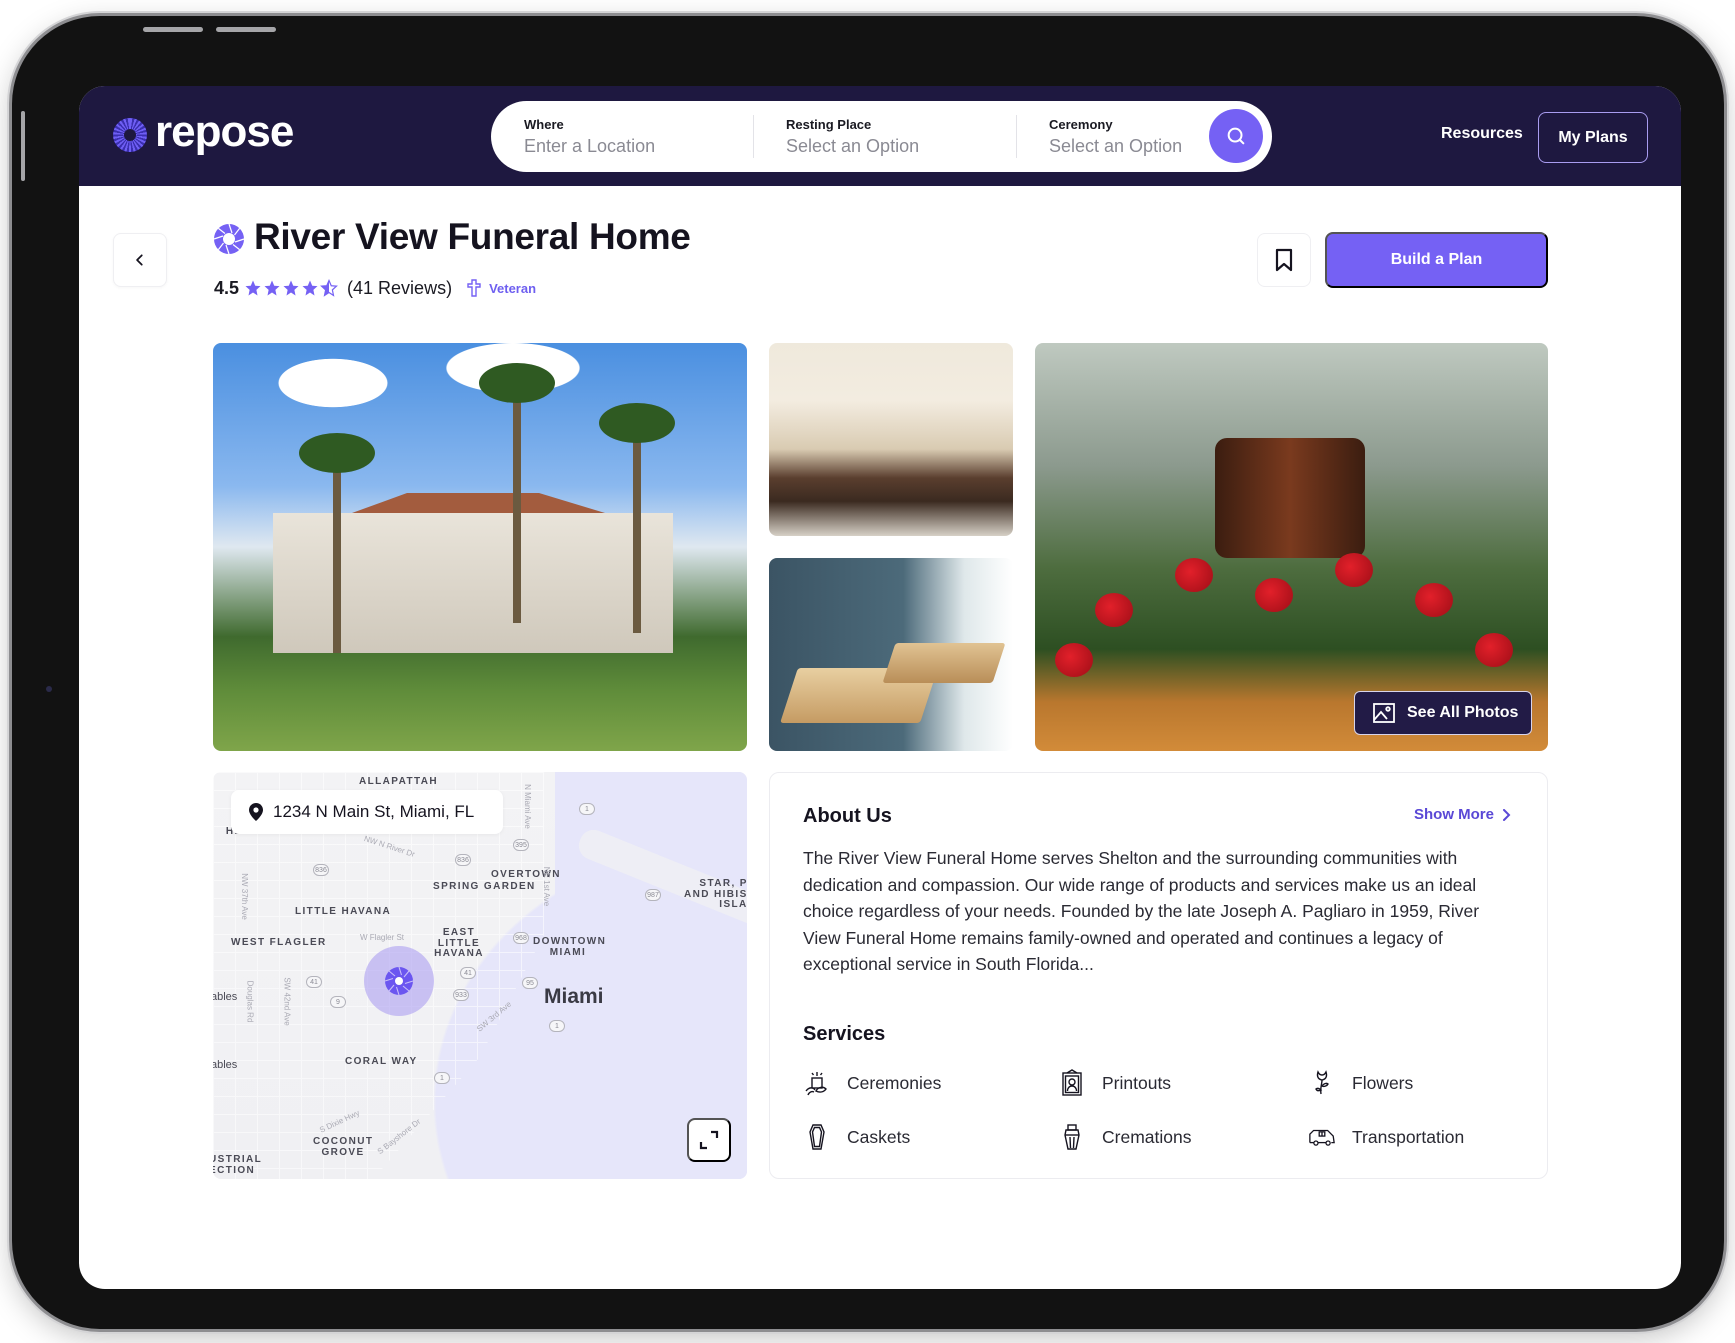 This screenshot has height=1343, width=1735. I want to click on location-input: Enter a Location, so click(638, 146).